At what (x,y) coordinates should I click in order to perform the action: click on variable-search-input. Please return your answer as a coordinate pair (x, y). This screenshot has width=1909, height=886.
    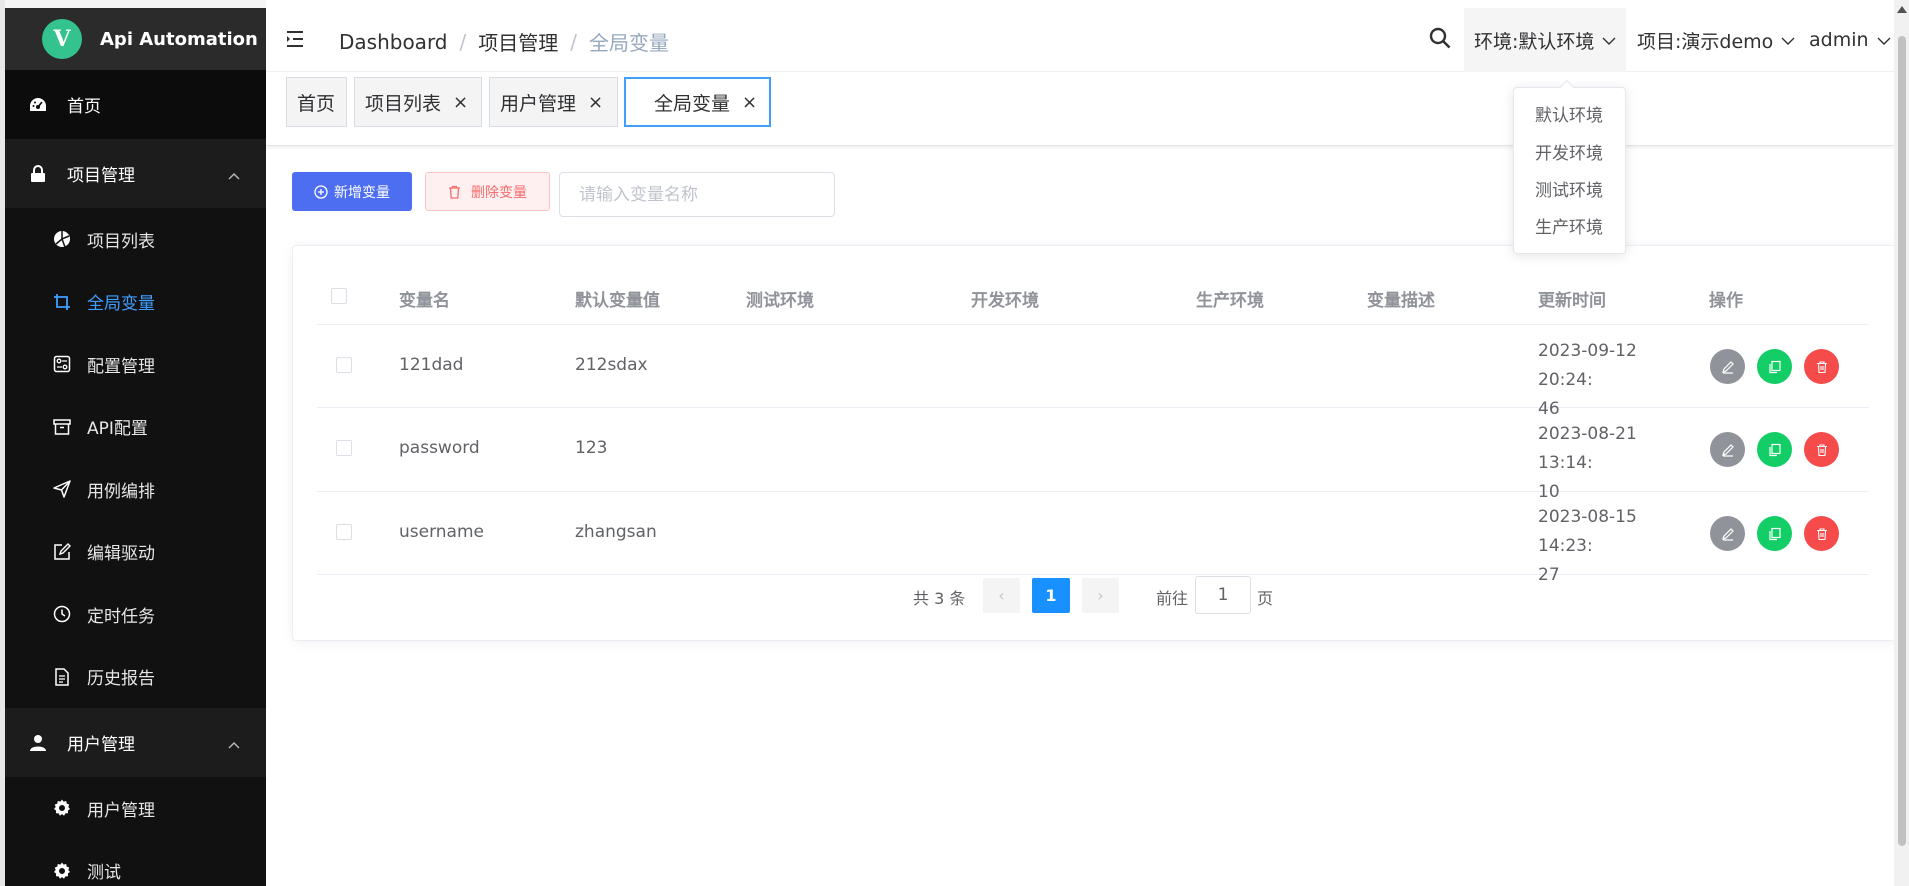
    Looking at the image, I should click on (697, 194).